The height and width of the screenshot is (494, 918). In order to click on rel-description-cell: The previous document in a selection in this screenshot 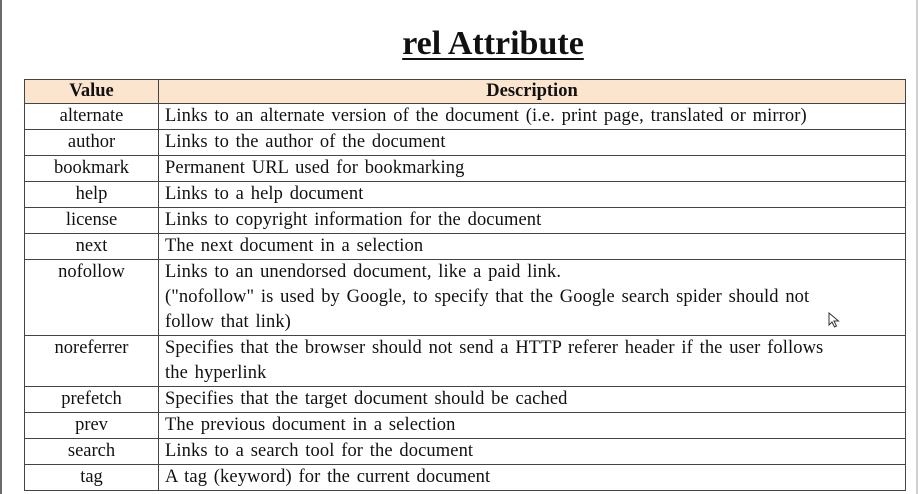, I will do `click(532, 425)`.